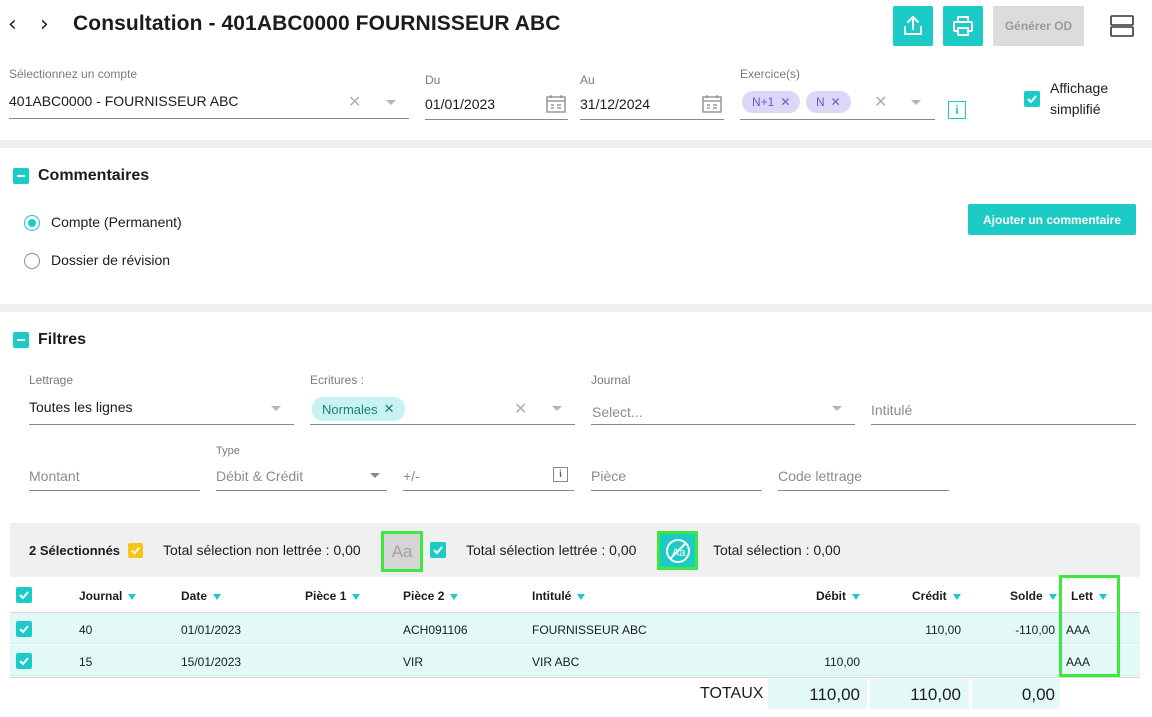 This screenshot has width=1152, height=717. I want to click on journal-underline, so click(723, 424).